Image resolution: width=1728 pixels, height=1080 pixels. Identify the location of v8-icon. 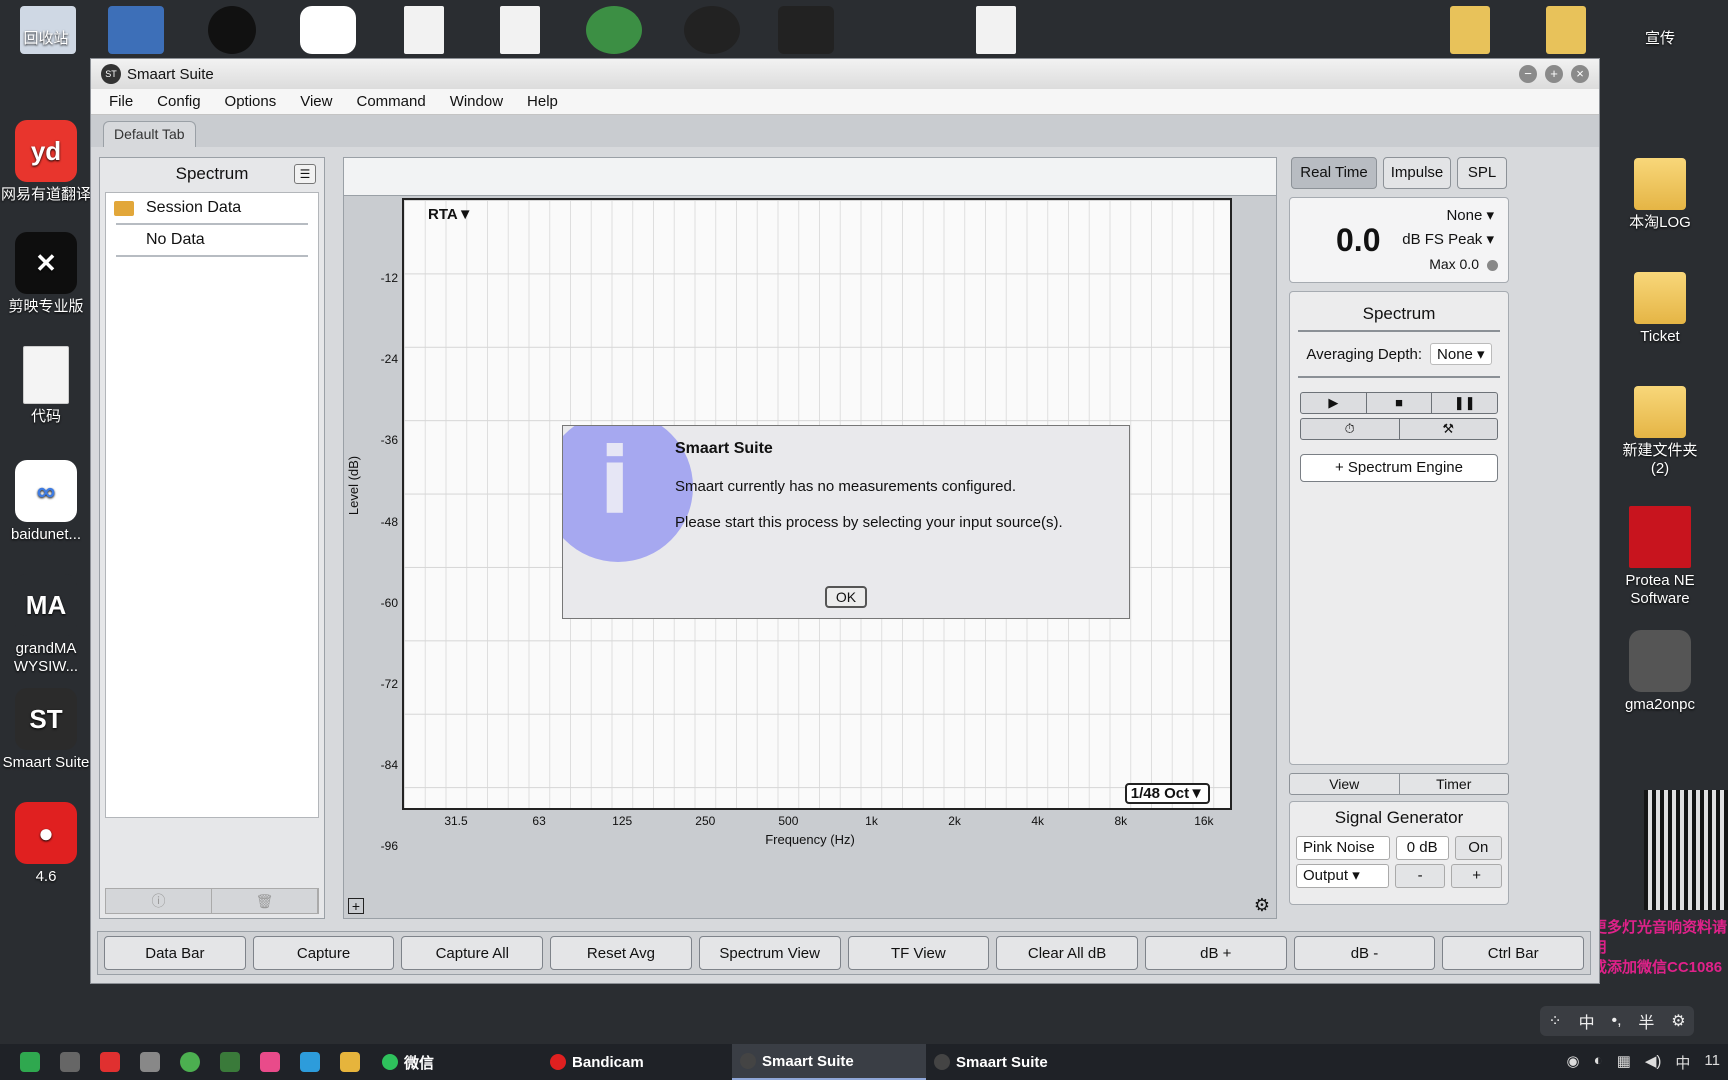
(712, 30).